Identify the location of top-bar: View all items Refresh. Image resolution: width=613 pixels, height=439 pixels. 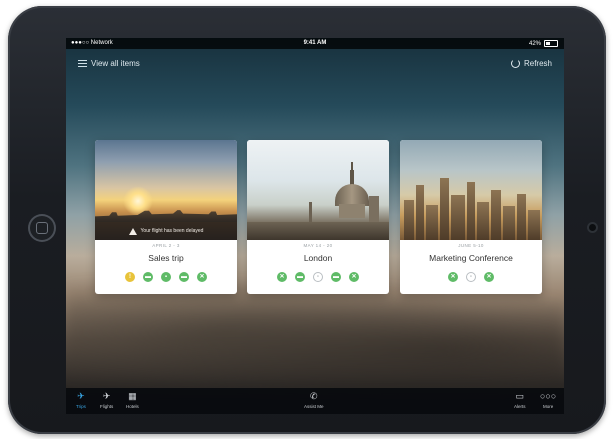
(315, 63).